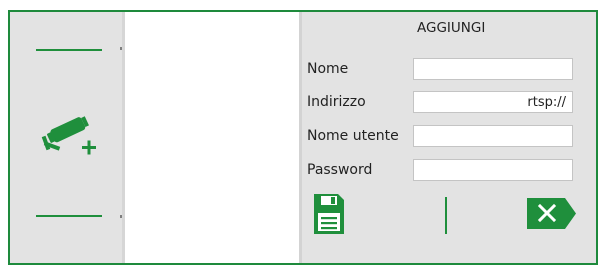  What do you see at coordinates (551, 213) in the screenshot?
I see `cancel-button` at bounding box center [551, 213].